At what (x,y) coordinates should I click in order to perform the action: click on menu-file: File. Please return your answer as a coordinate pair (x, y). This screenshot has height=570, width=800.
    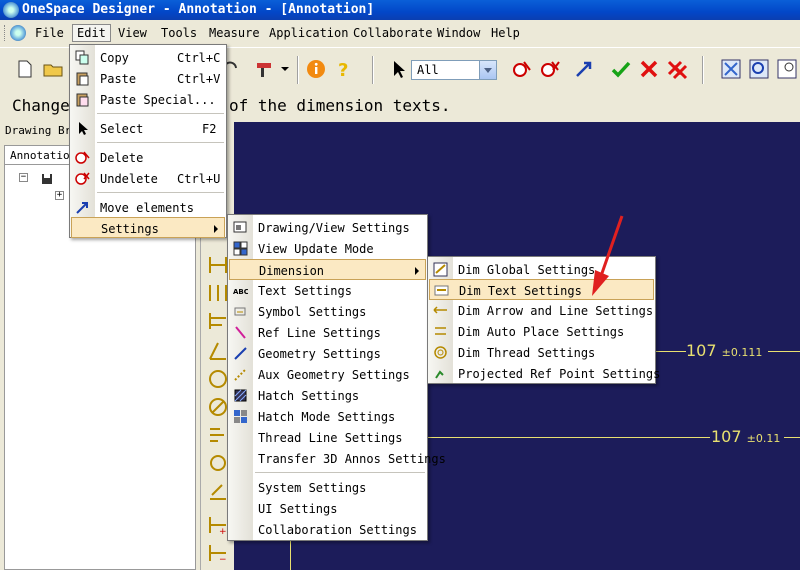
    Looking at the image, I should click on (49, 34).